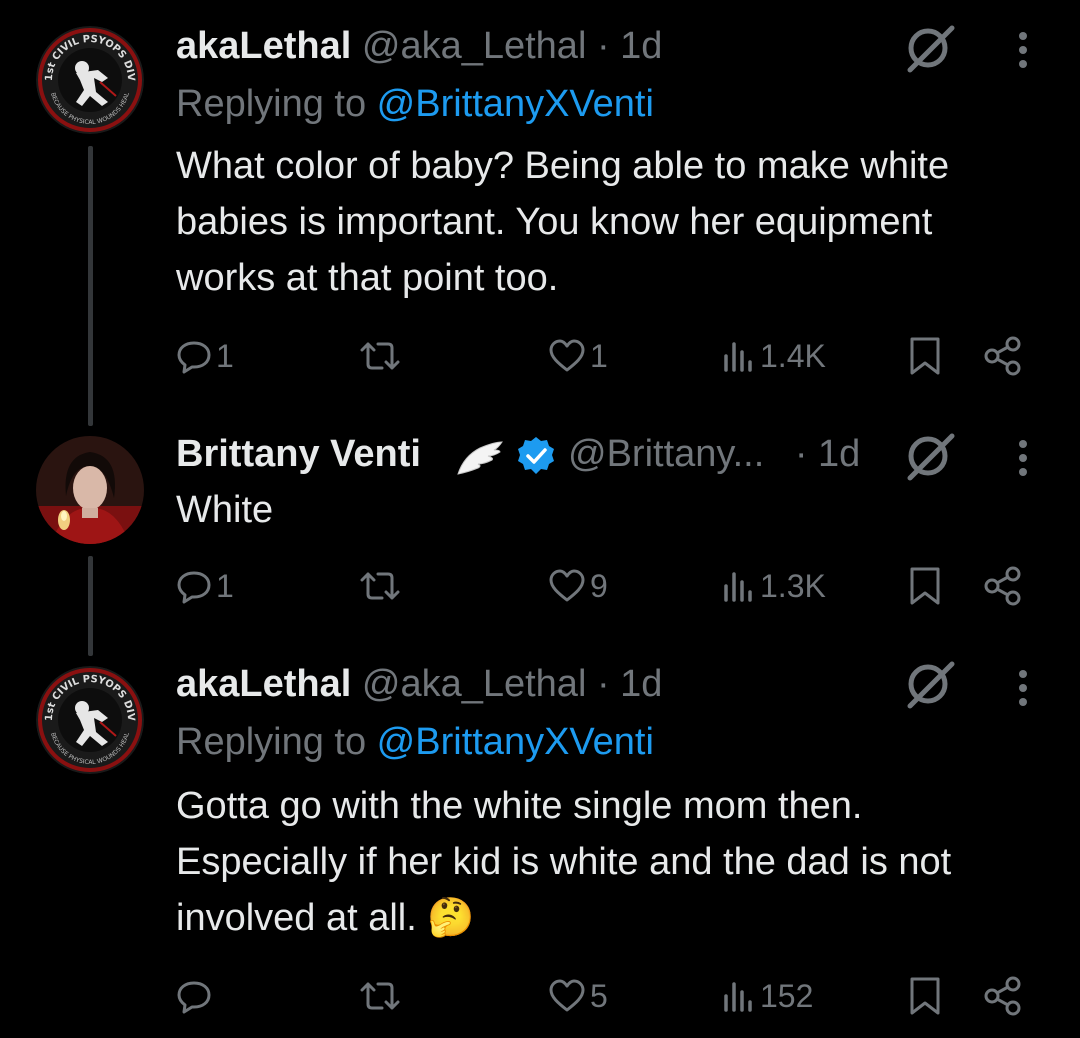  I want to click on like-count: 5, so click(599, 995).